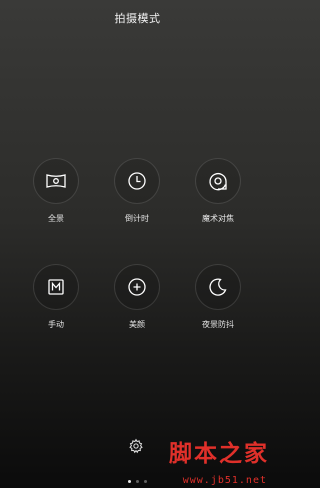 This screenshot has width=320, height=488. Describe the element at coordinates (218, 218) in the screenshot. I see `mode-label: 魔术对焦` at that location.